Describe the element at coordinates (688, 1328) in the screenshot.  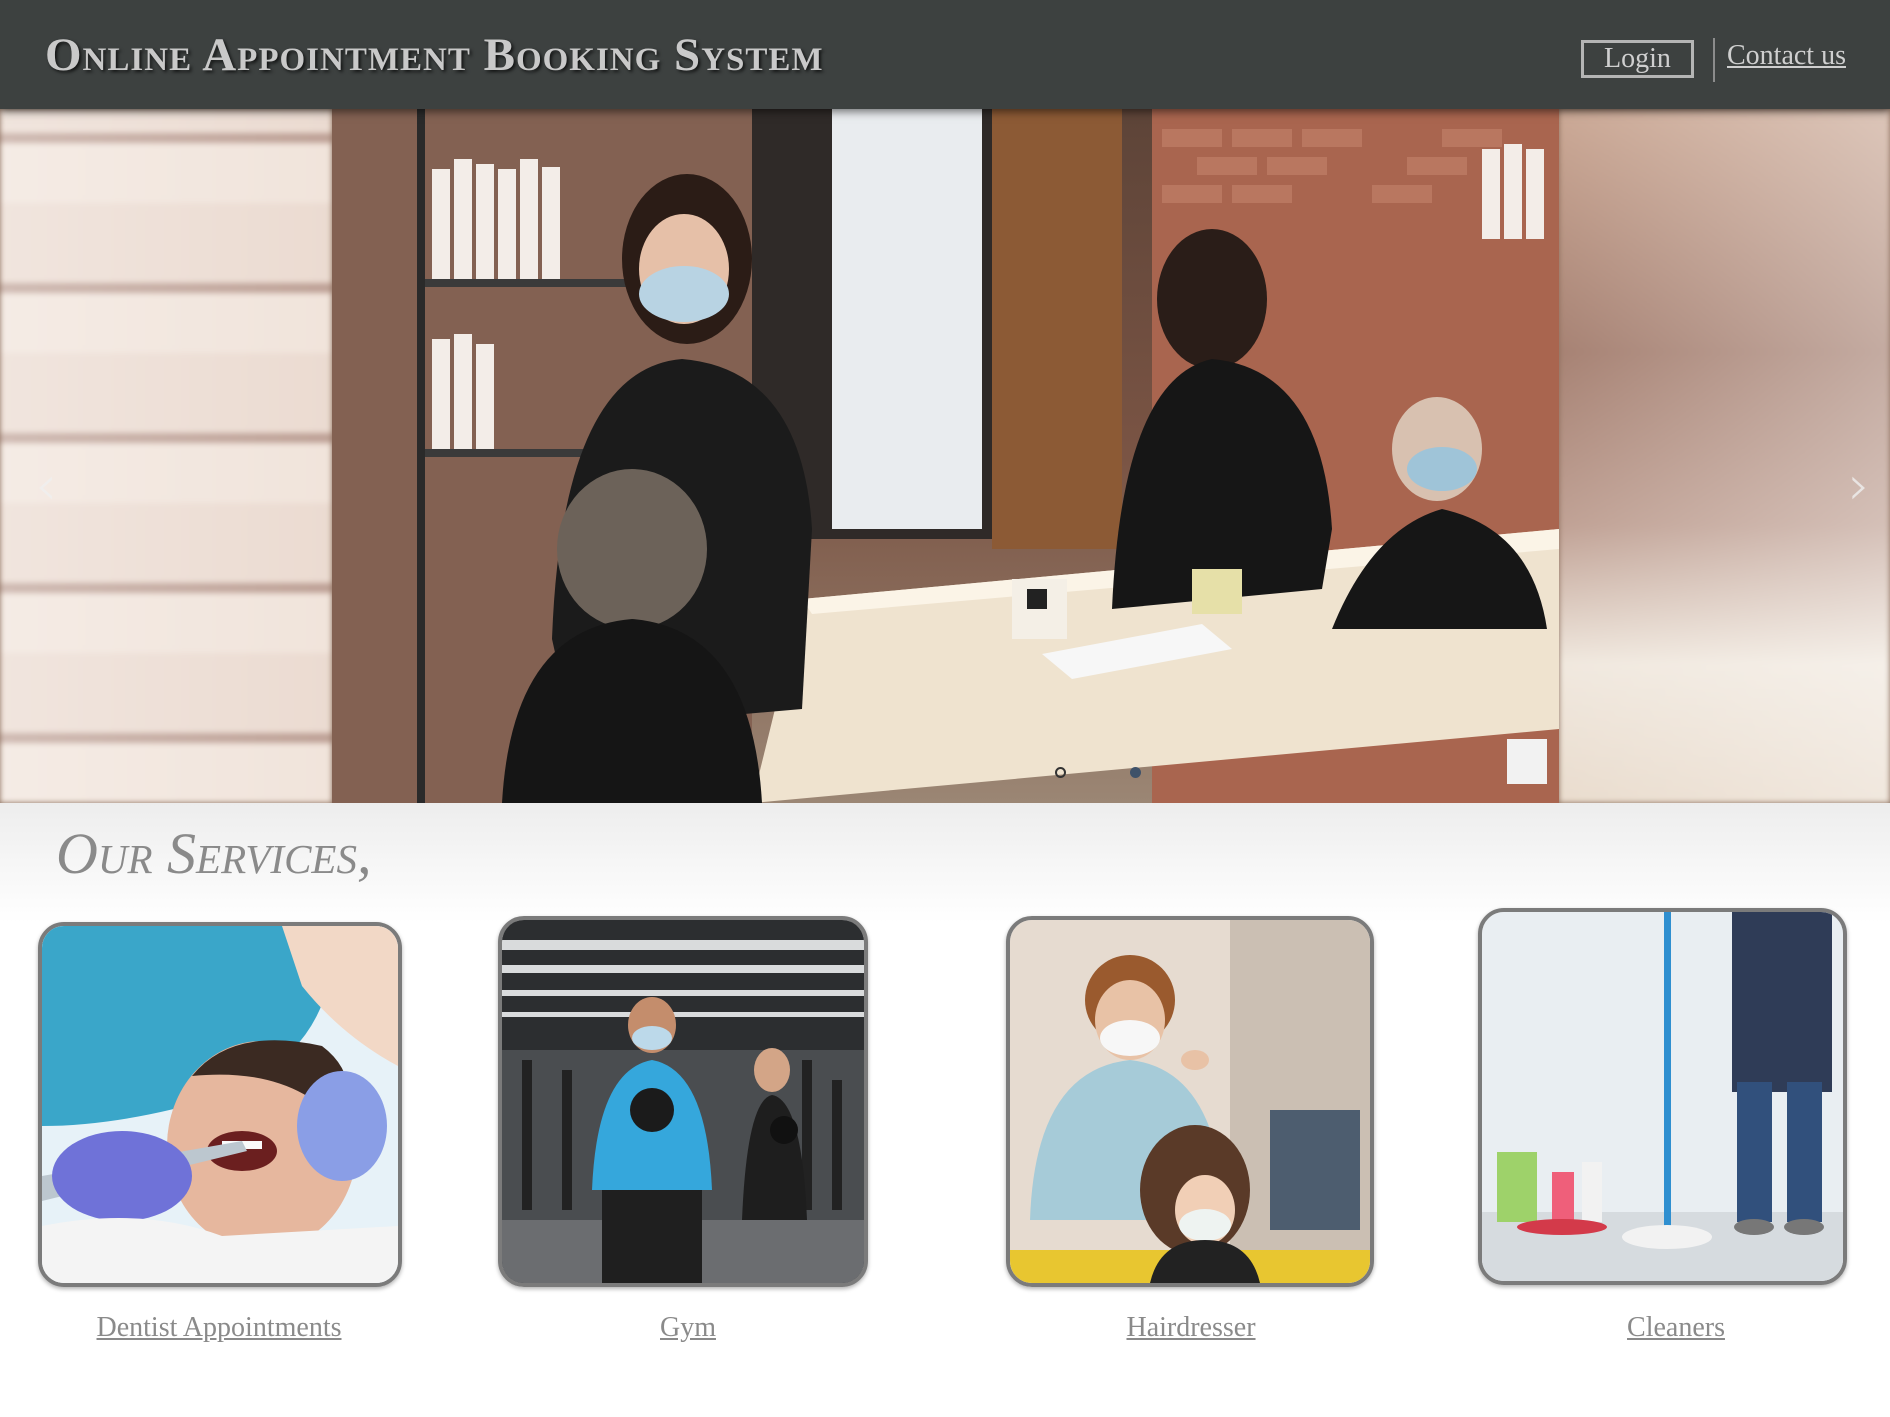
I see `service-link-gym: Gym` at that location.